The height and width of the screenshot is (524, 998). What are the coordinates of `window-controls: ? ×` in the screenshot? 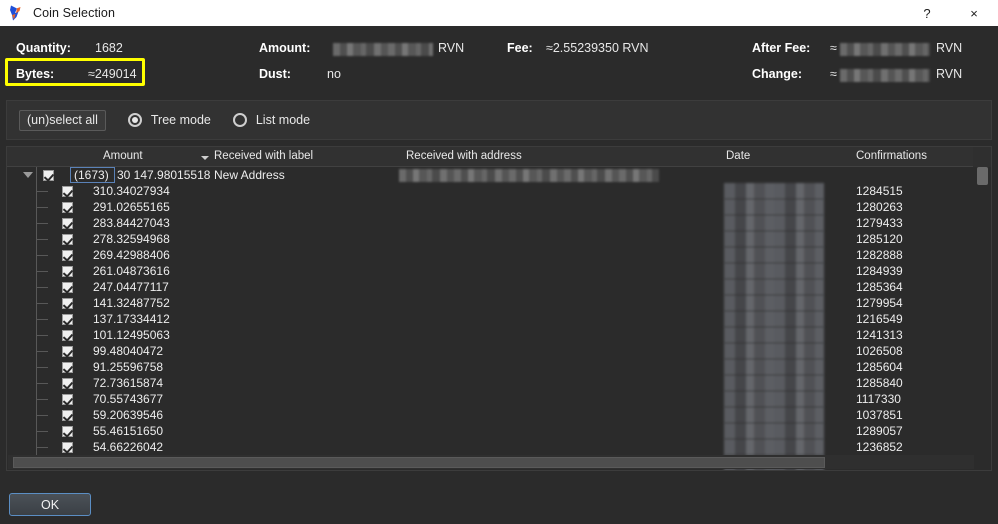 It's located at (951, 13).